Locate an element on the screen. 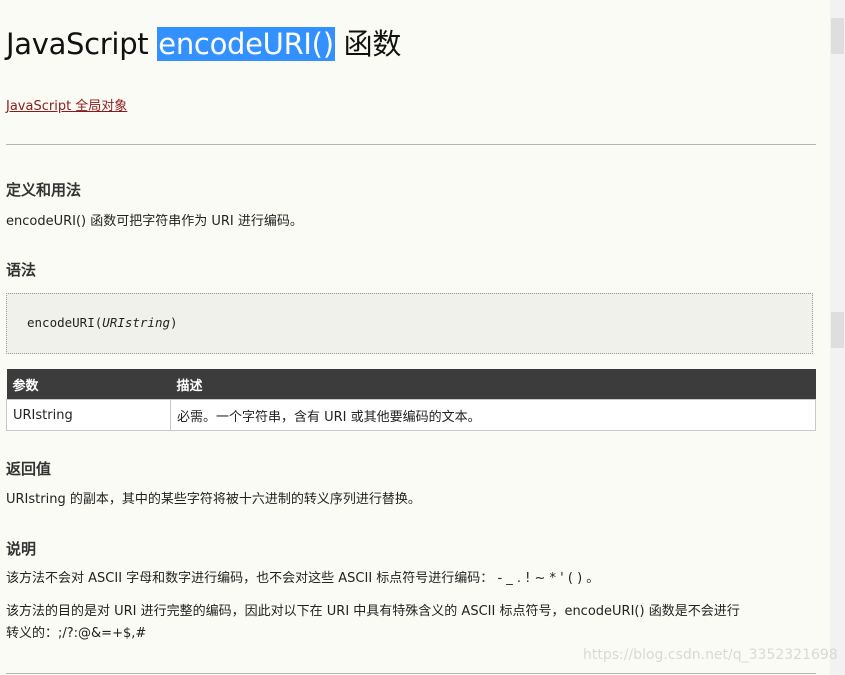  divider-bottom is located at coordinates (411, 673).